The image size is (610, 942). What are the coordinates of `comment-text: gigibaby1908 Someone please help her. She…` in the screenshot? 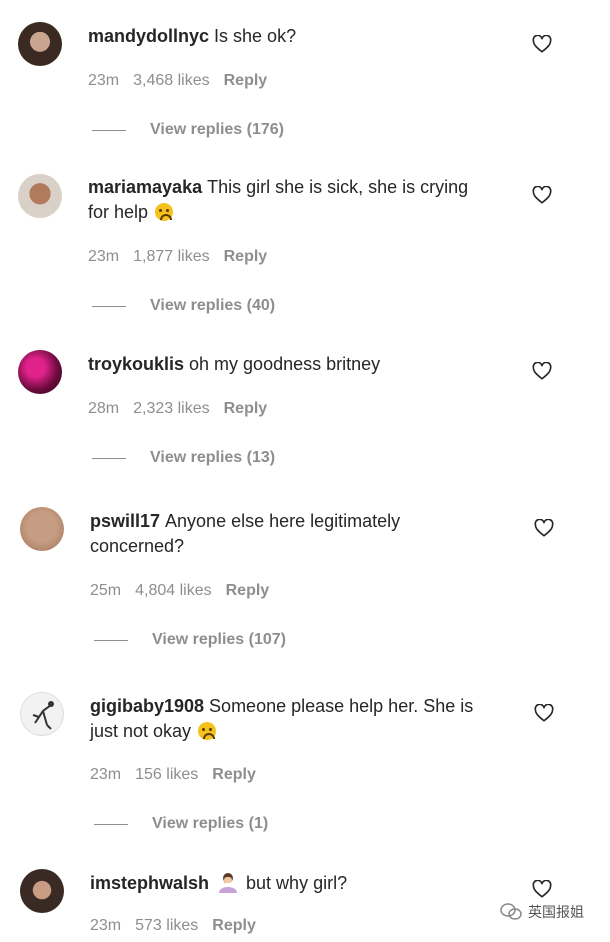 It's located at (300, 719).